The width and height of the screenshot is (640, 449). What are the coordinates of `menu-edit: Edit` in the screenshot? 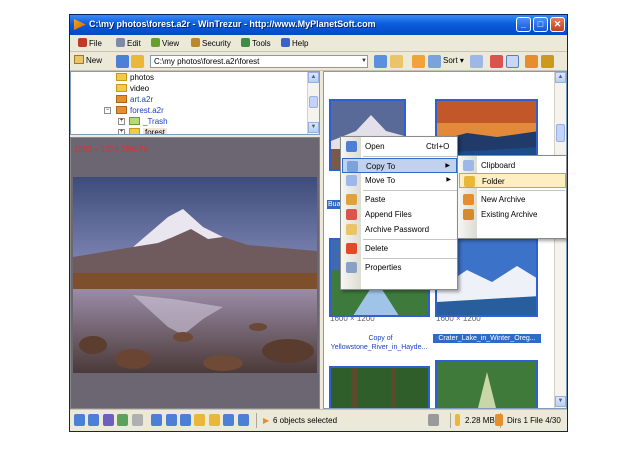 It's located at (128, 43).